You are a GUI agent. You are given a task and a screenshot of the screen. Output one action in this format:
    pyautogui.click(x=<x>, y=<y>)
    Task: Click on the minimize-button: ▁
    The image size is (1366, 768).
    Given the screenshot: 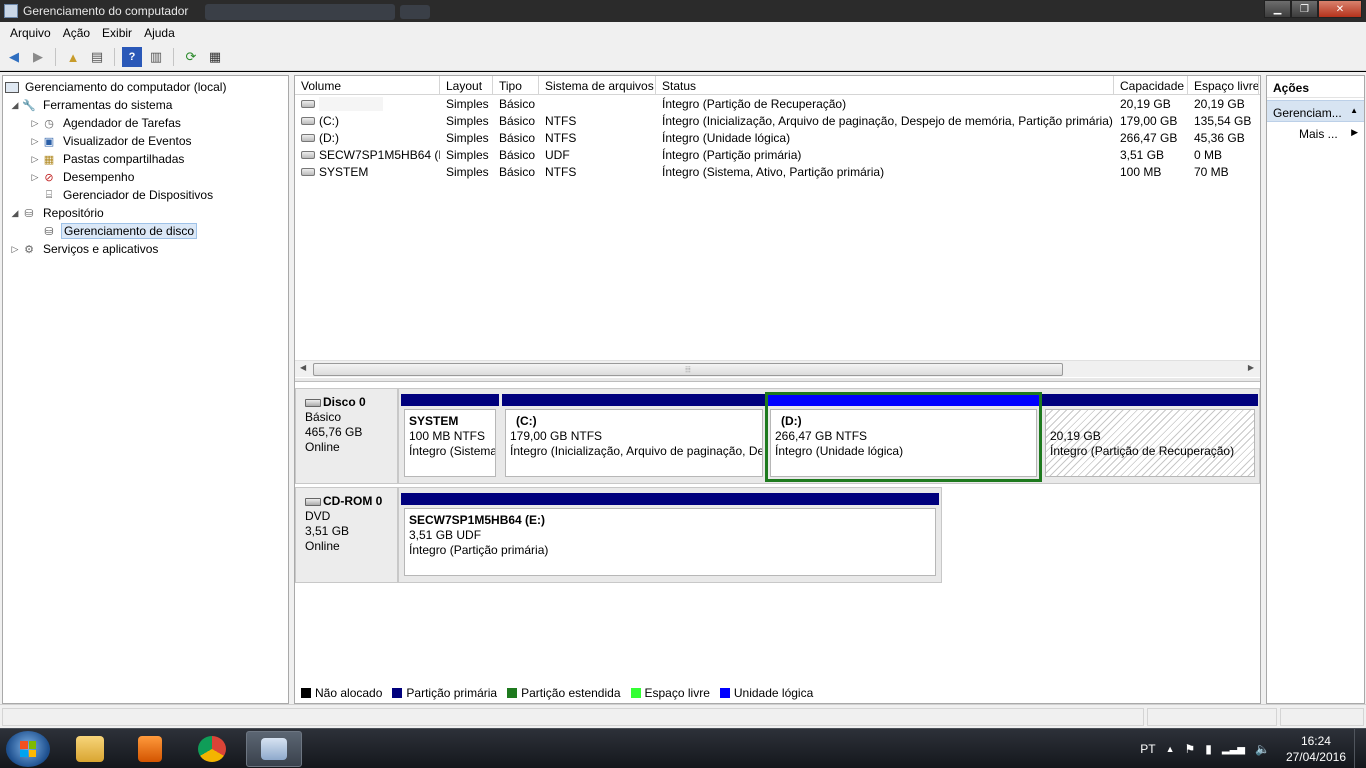 What is the action you would take?
    pyautogui.click(x=1277, y=9)
    